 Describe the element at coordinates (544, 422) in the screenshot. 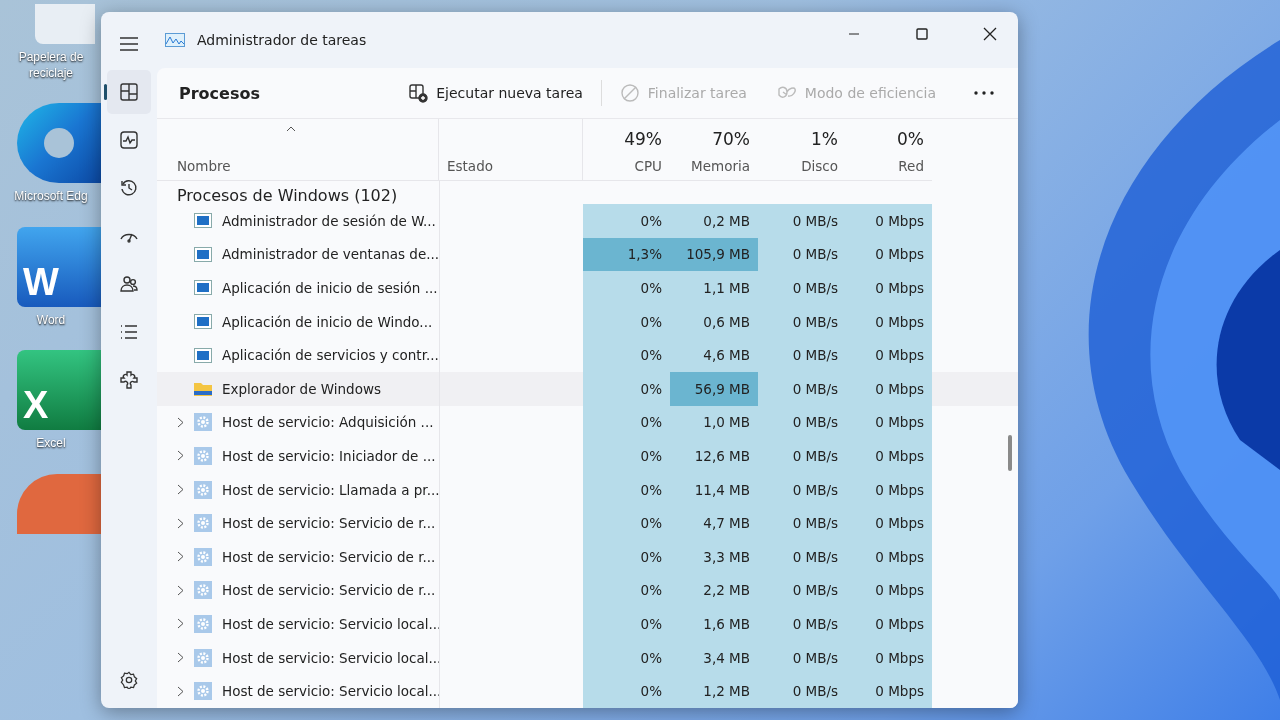

I see `process-row: Host de servicio: Adquisición ... 0% 1,0 MB 0 MB/s 0 Mbps` at that location.